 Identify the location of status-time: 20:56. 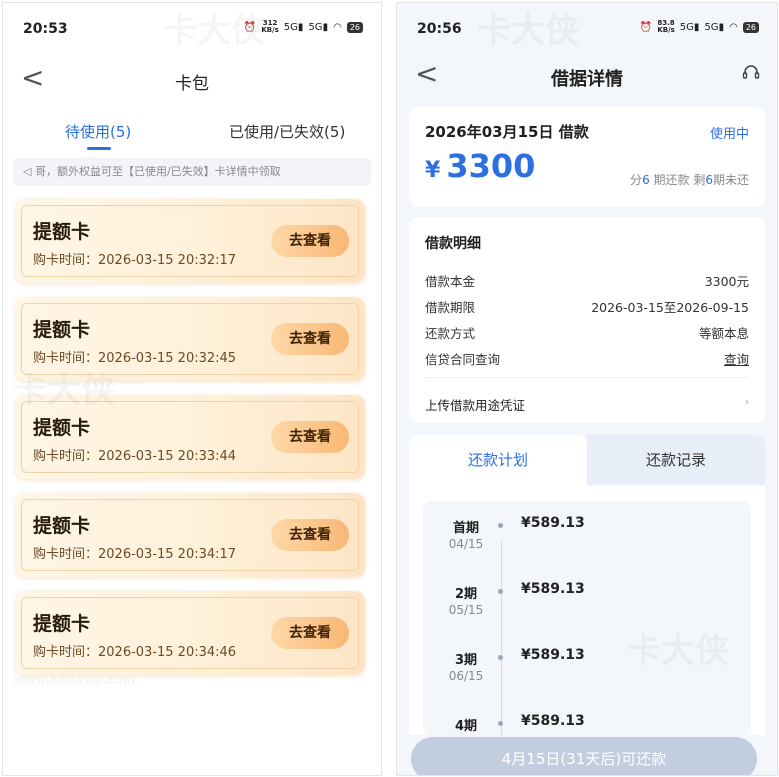
(439, 29).